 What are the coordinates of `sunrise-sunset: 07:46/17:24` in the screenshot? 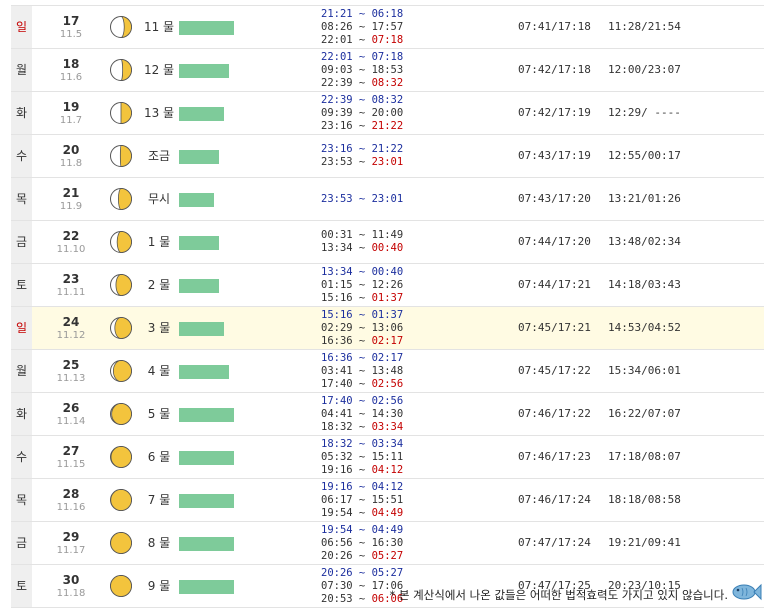 It's located at (554, 499).